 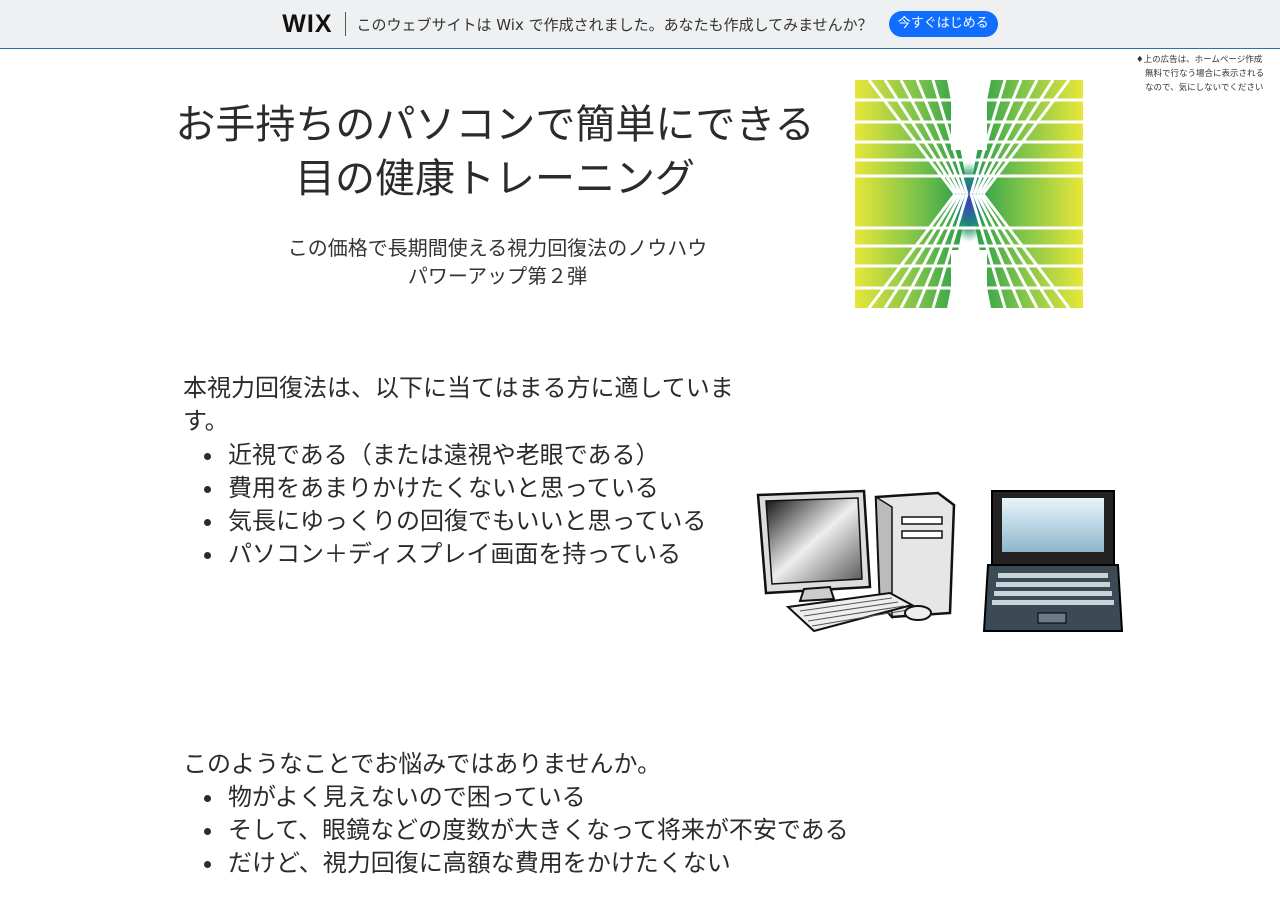 What do you see at coordinates (206, 421) in the screenshot?
I see `suitability-intro-line2: す。` at bounding box center [206, 421].